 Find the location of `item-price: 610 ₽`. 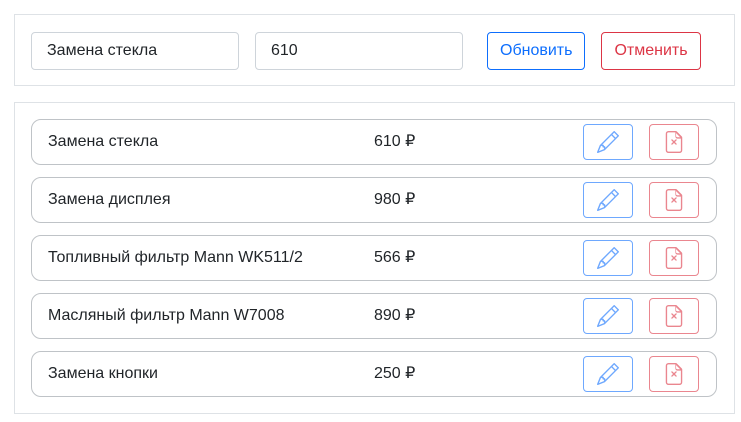

item-price: 610 ₽ is located at coordinates (395, 141).